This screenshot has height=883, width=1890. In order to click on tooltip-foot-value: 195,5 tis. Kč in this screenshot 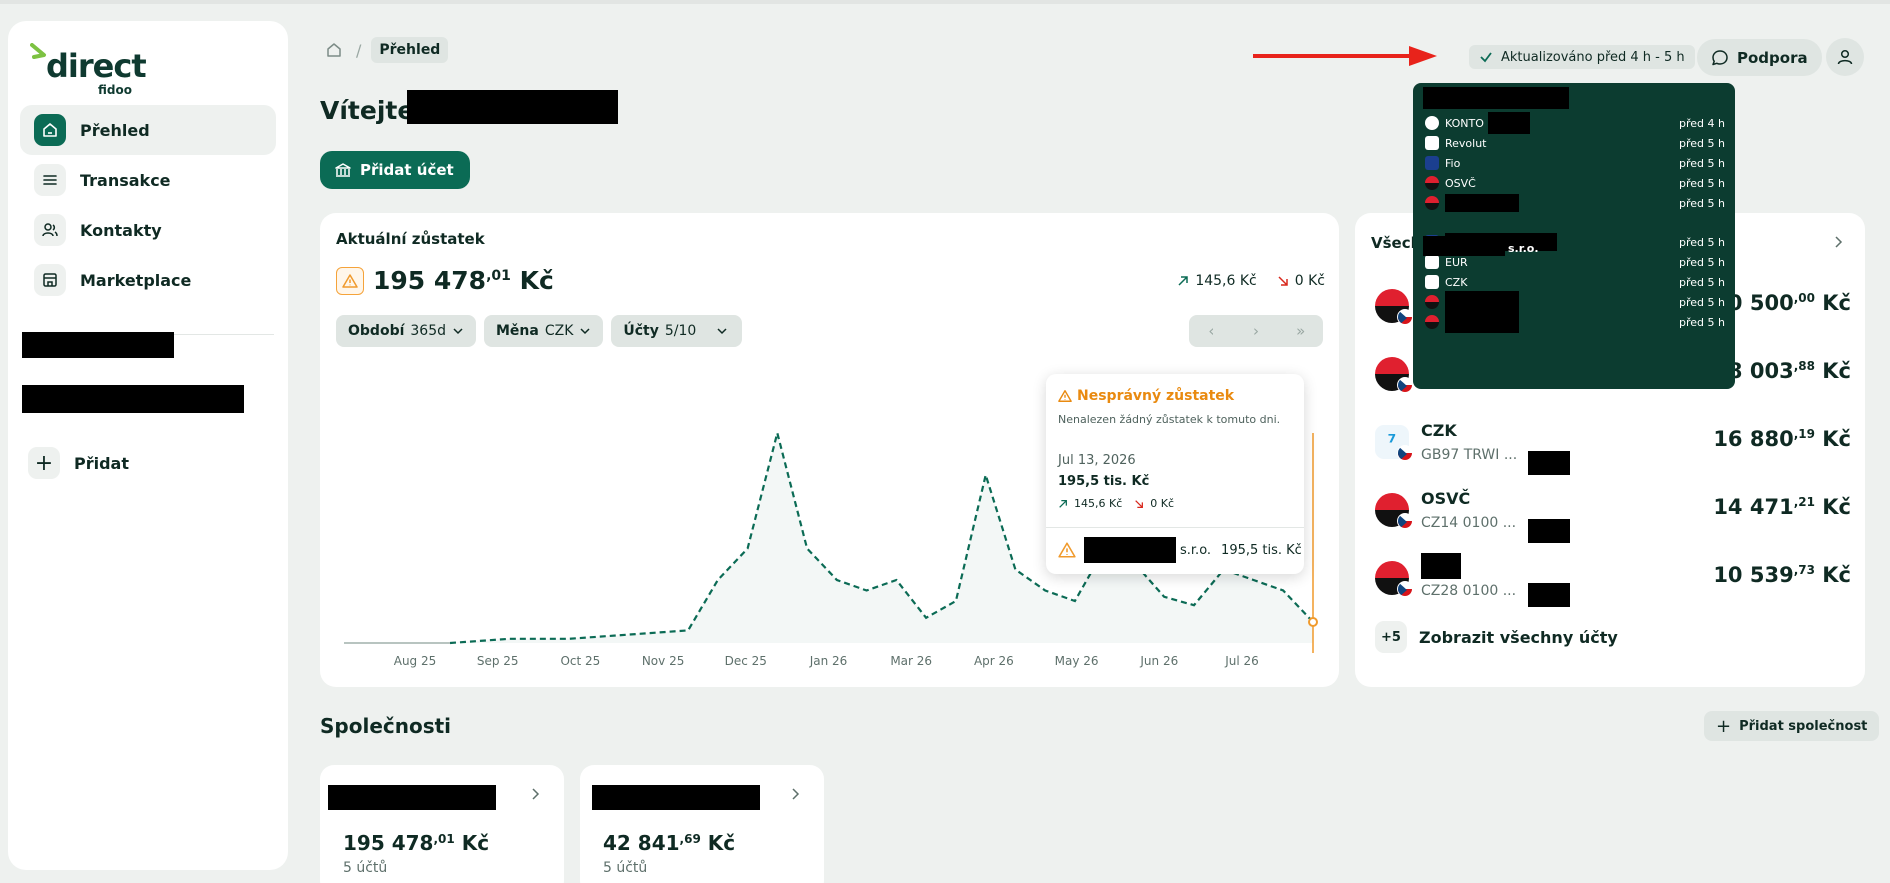, I will do `click(1261, 550)`.